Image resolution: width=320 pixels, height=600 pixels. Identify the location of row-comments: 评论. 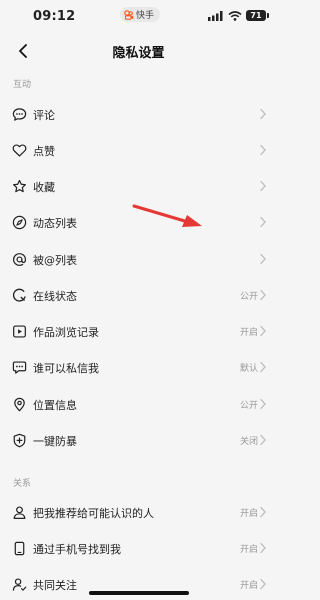
(138, 114).